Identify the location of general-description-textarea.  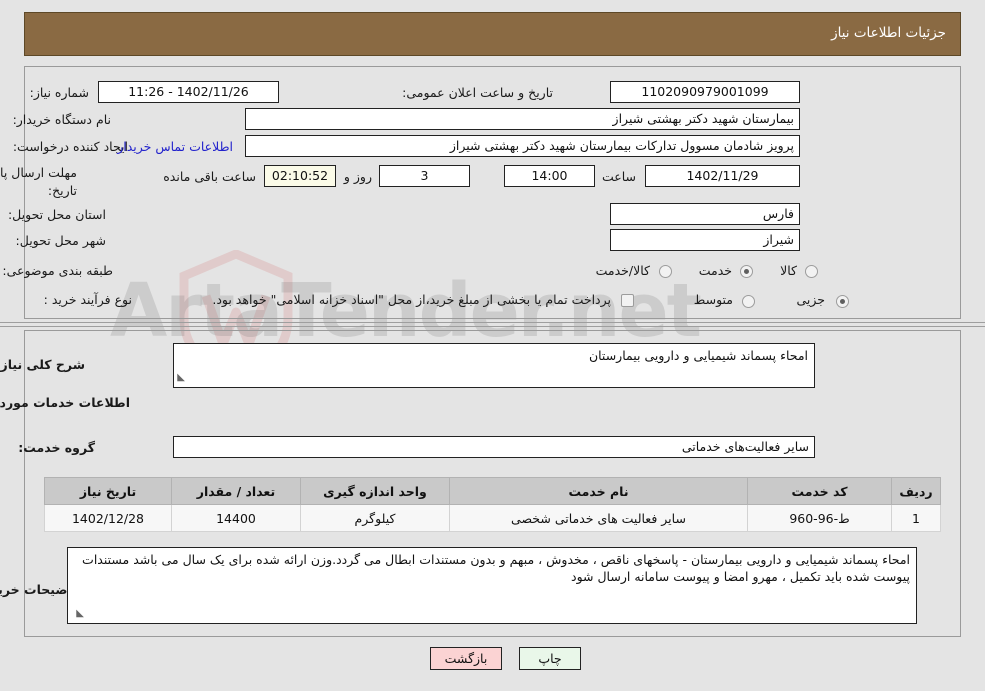
(494, 365).